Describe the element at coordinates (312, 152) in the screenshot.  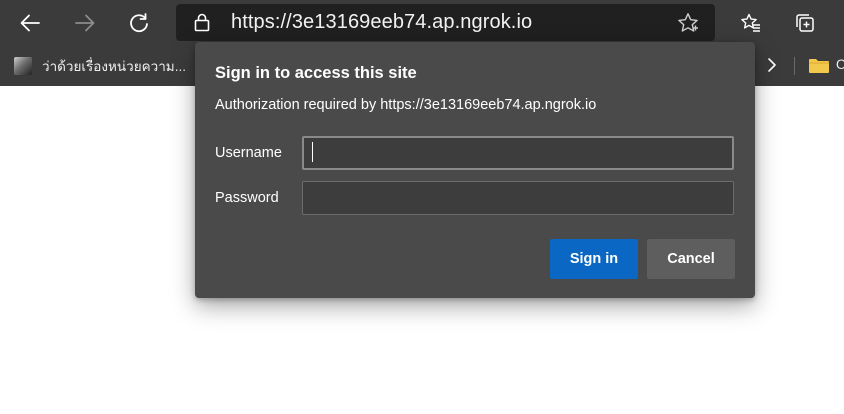
I see `text-caret` at that location.